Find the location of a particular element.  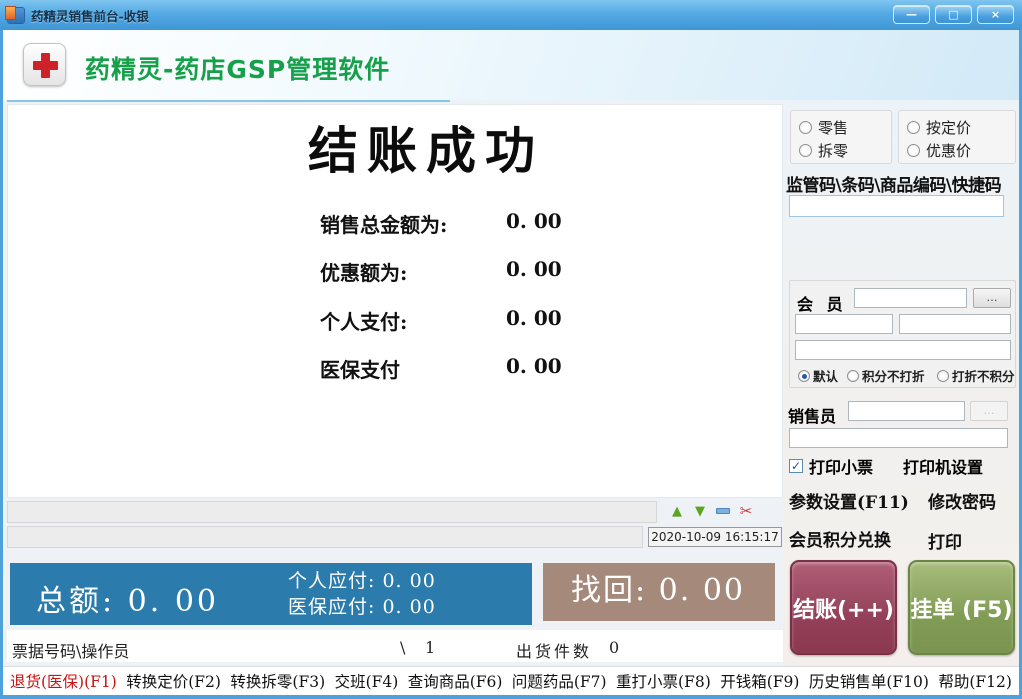

due-lines: 个人应付: 0. 00 医保应付: 0. 00 is located at coordinates (362, 594).